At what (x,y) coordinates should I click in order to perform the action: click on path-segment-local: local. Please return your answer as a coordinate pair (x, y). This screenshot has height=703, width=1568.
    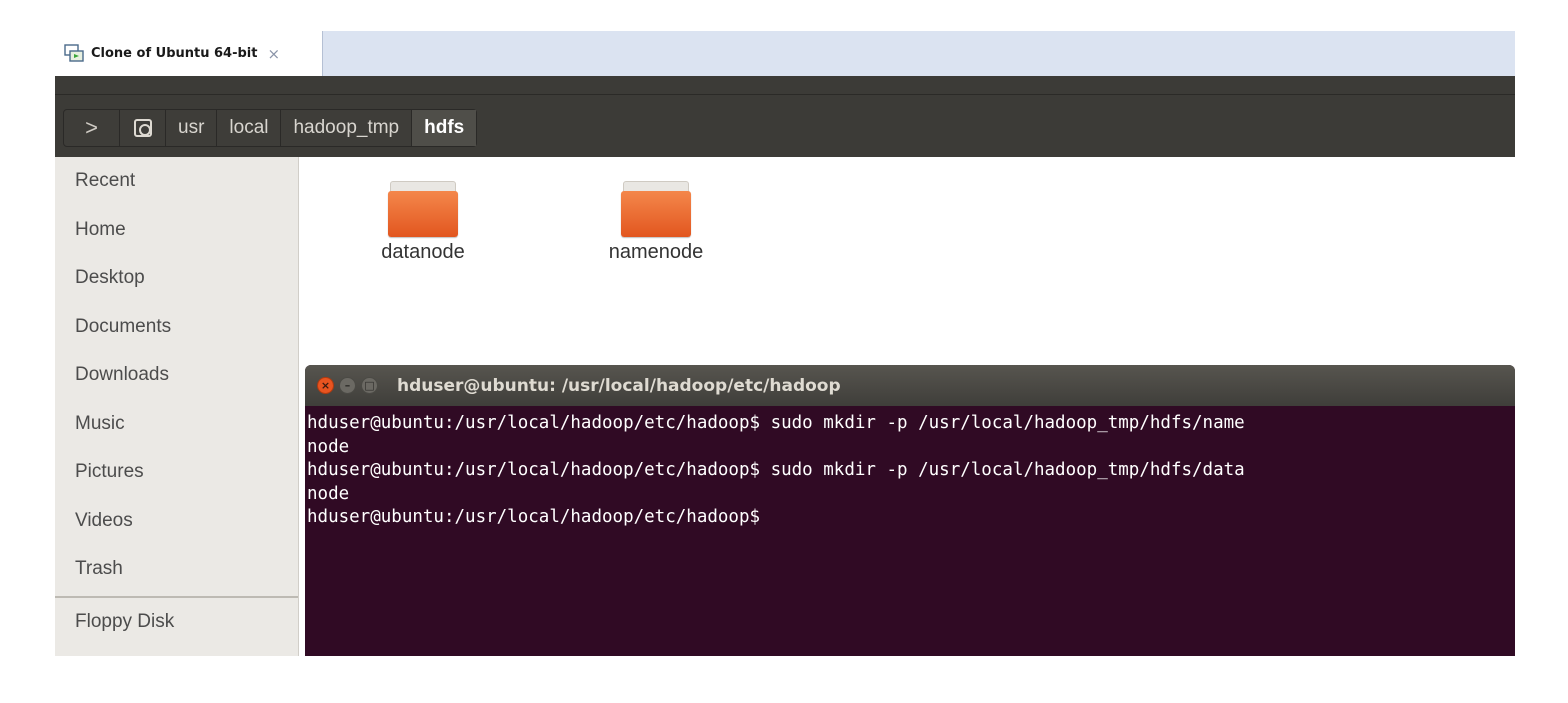
    Looking at the image, I should click on (249, 128).